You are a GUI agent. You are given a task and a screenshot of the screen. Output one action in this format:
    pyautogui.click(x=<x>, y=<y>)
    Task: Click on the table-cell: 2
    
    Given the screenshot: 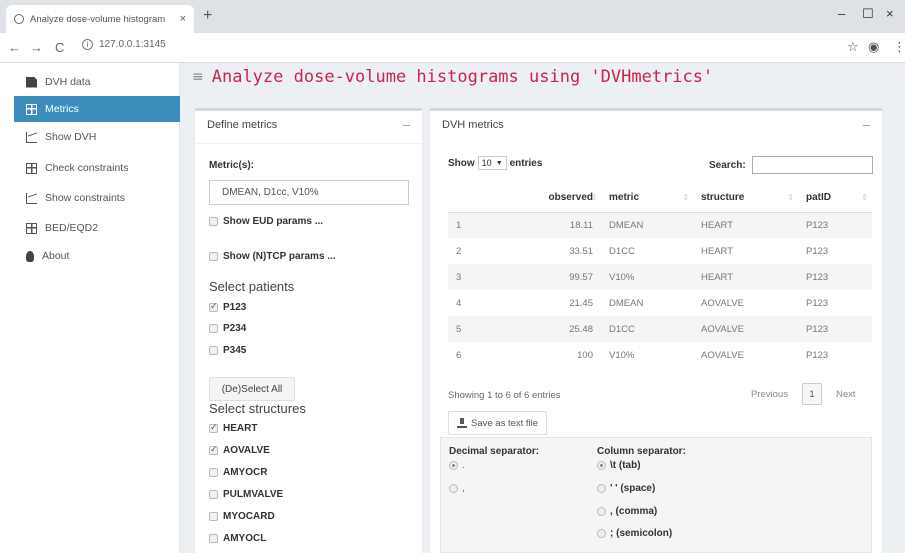 What is the action you would take?
    pyautogui.click(x=459, y=251)
    